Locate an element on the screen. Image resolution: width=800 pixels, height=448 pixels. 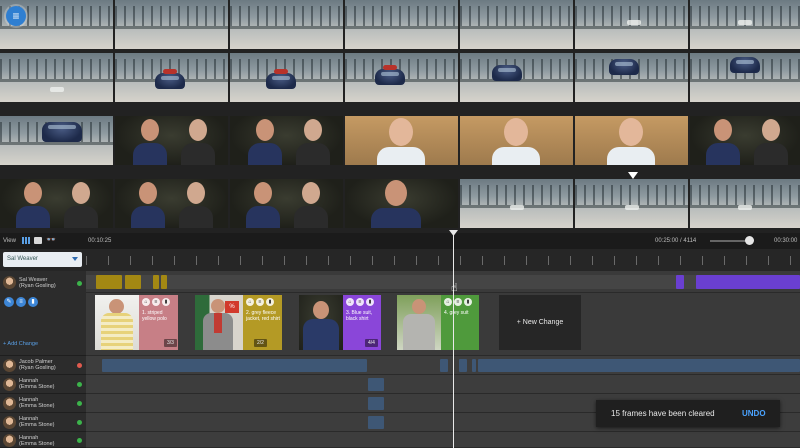
menu-button: ≡ is located at coordinates (16, 16).